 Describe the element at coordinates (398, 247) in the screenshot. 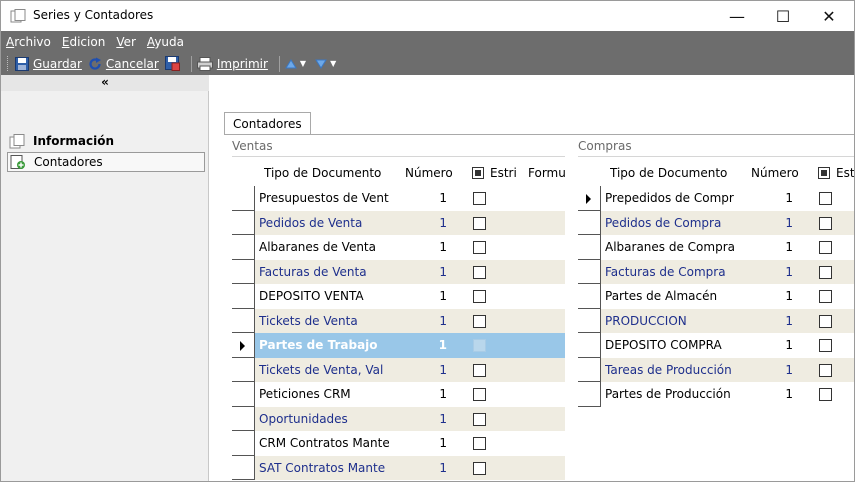

I see `table-row: Albaranes de Venta 1` at that location.